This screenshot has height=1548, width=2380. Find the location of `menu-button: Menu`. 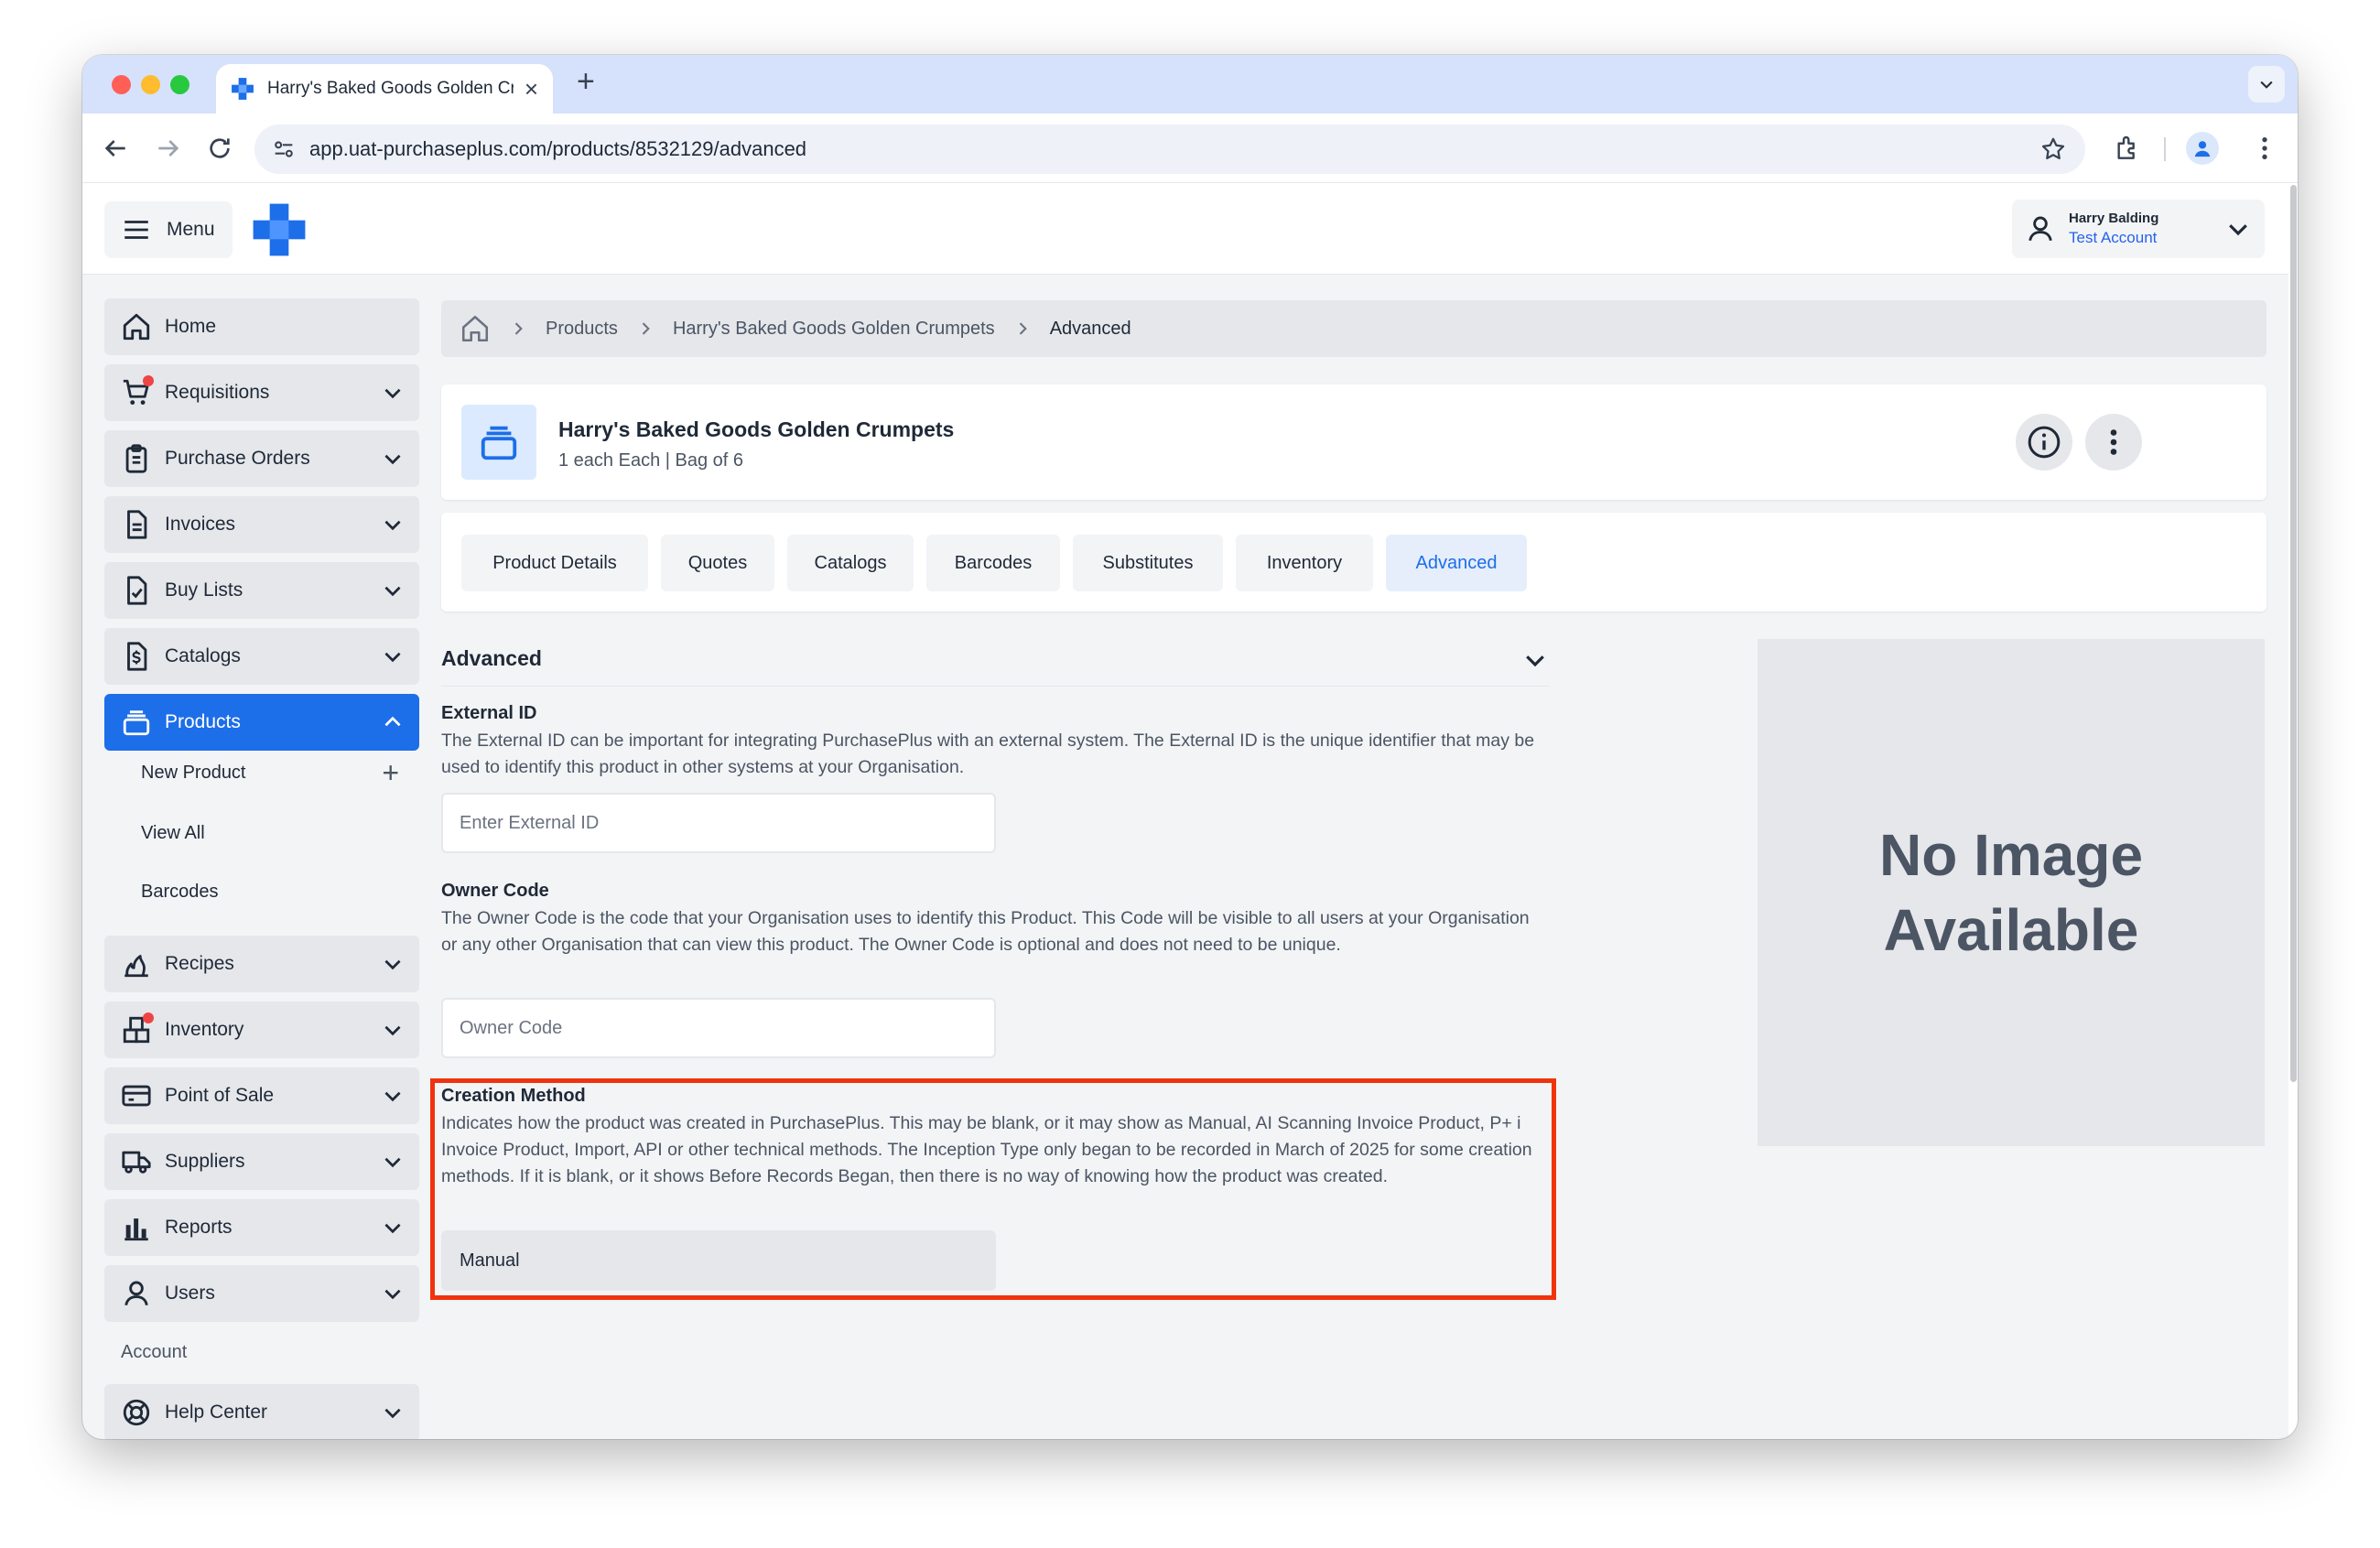

menu-button: Menu is located at coordinates (168, 229).